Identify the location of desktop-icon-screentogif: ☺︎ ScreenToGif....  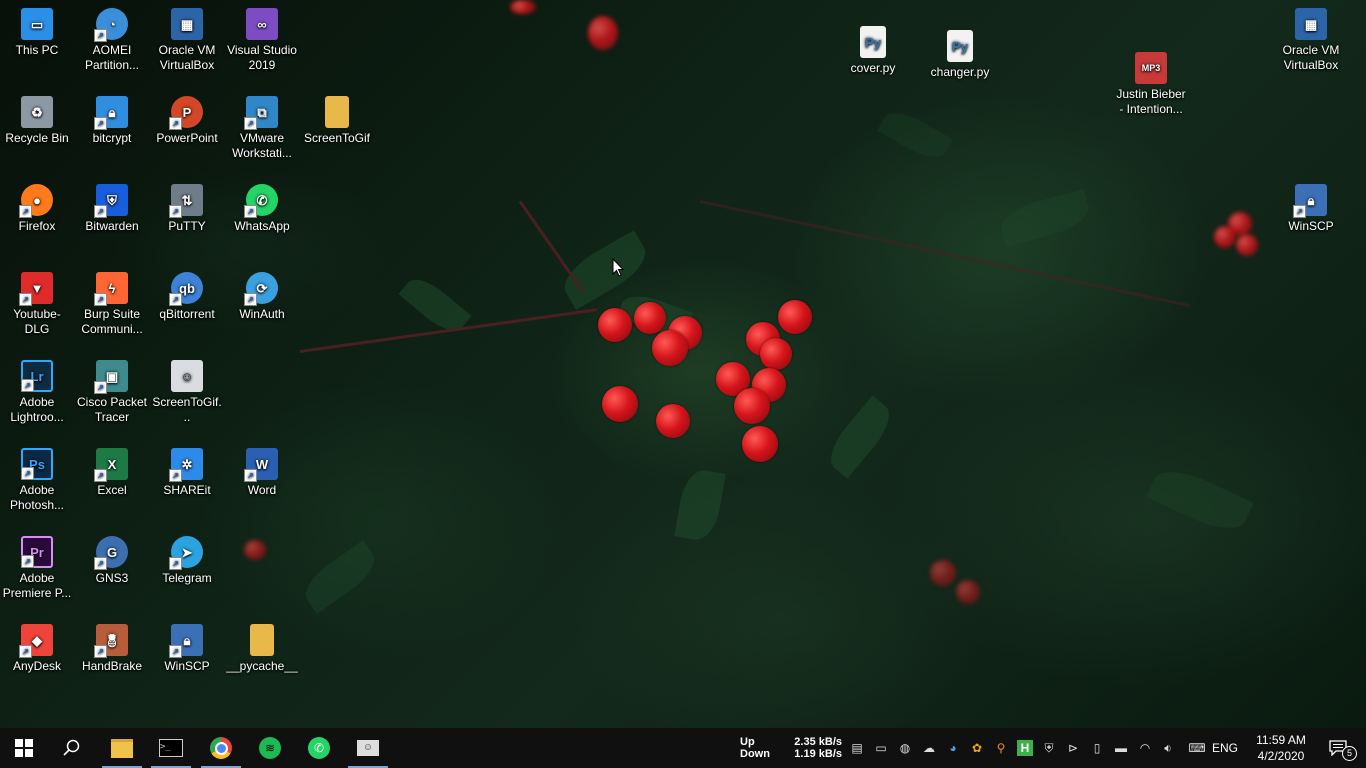
(187, 389).